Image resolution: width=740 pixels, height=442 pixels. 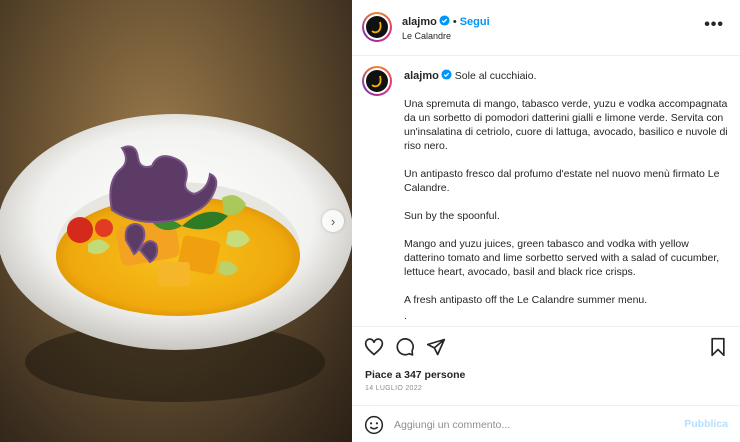 I want to click on avatar, so click(x=377, y=27).